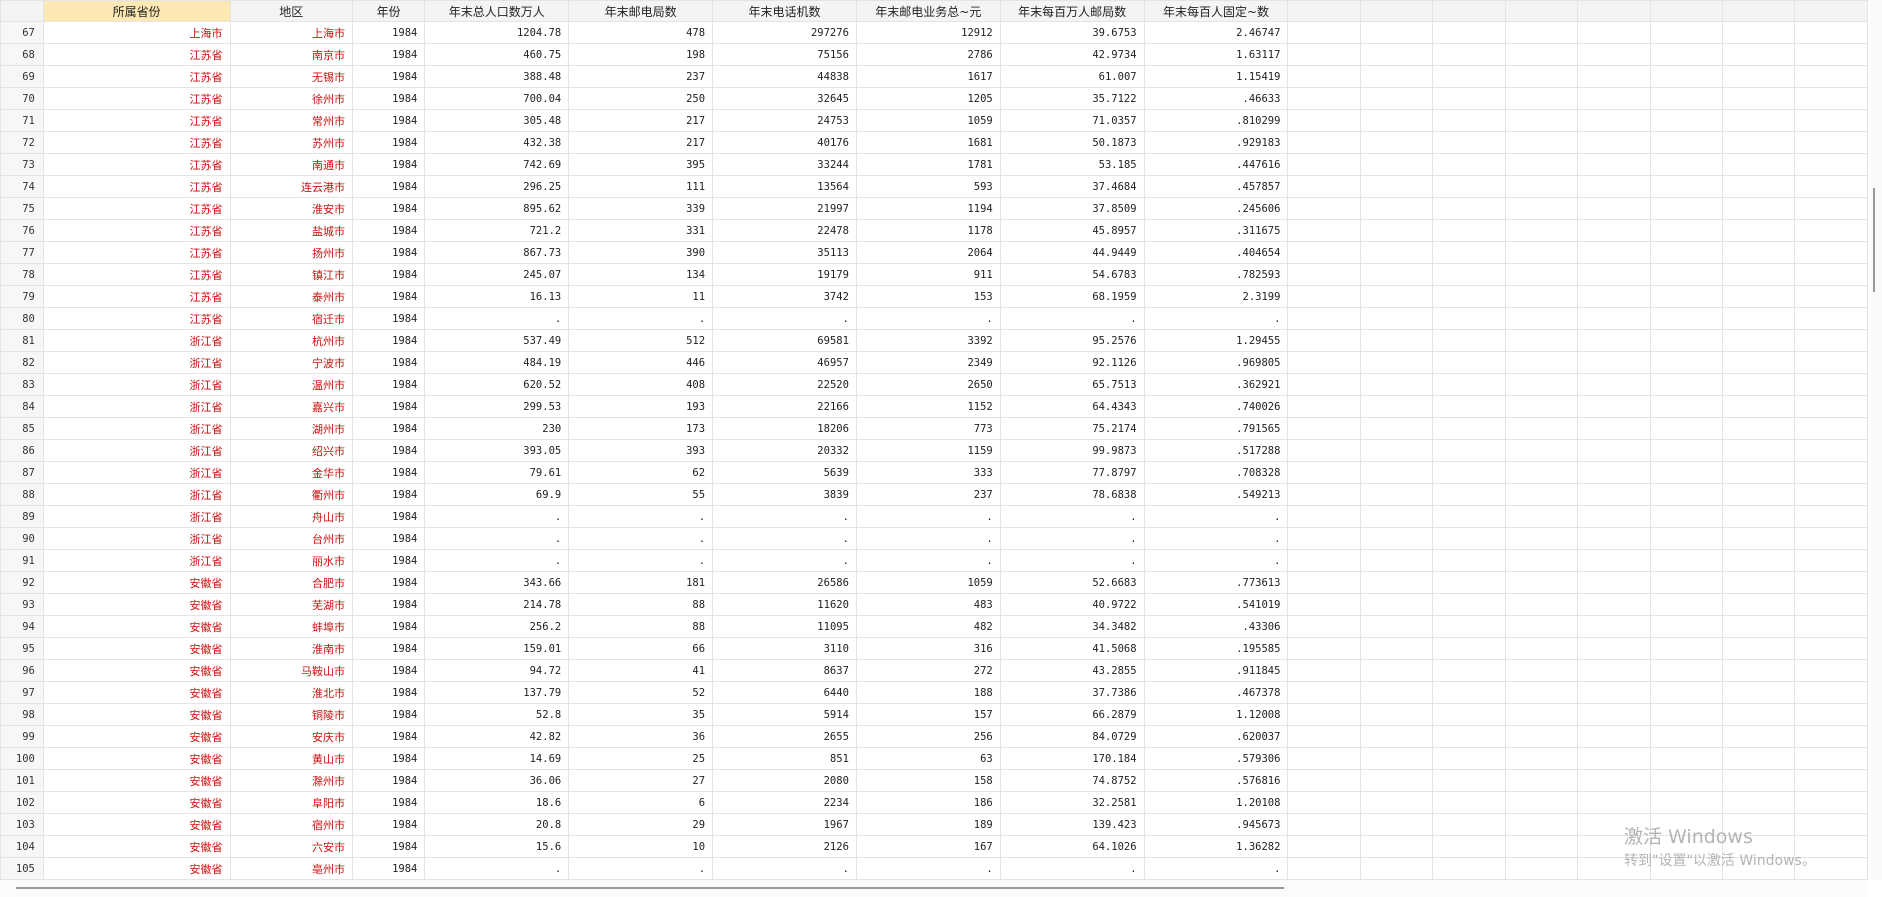  Describe the element at coordinates (928, 824) in the screenshot. I see `cell-postal-revenue: 189` at that location.